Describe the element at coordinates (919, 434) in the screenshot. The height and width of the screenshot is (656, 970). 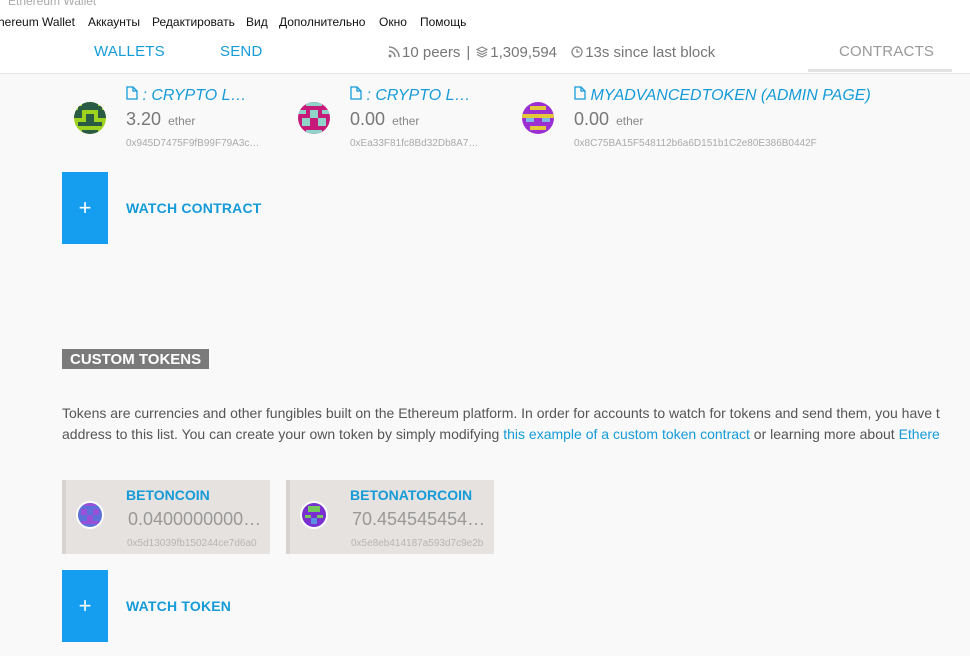
I see `ethereum-link: Ethere` at that location.